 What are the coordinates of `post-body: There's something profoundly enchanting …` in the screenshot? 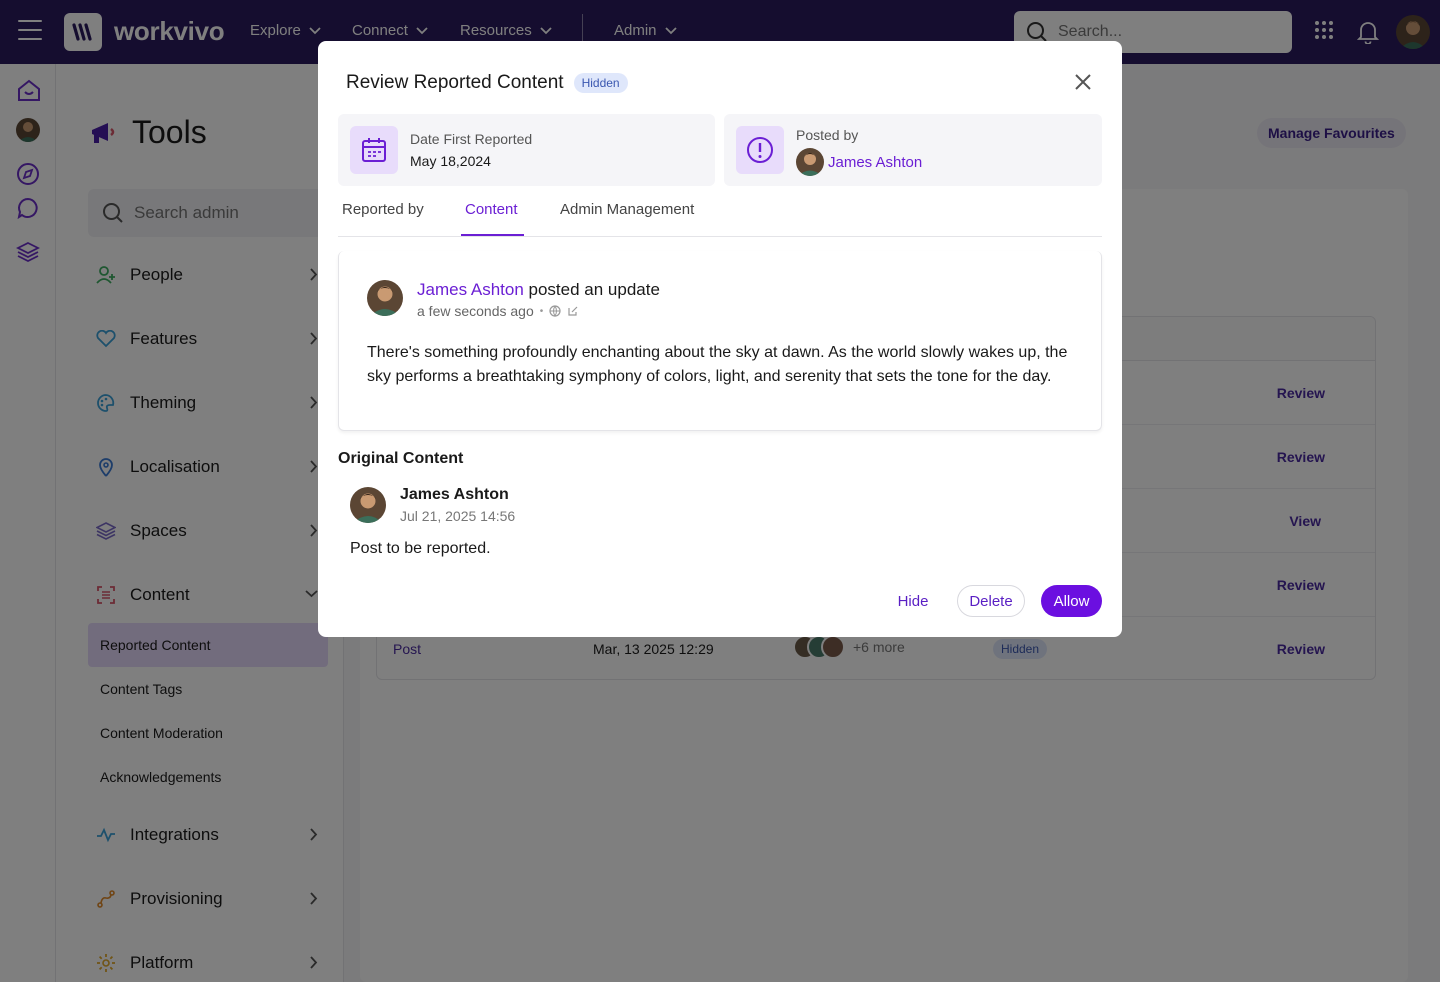 It's located at (717, 364).